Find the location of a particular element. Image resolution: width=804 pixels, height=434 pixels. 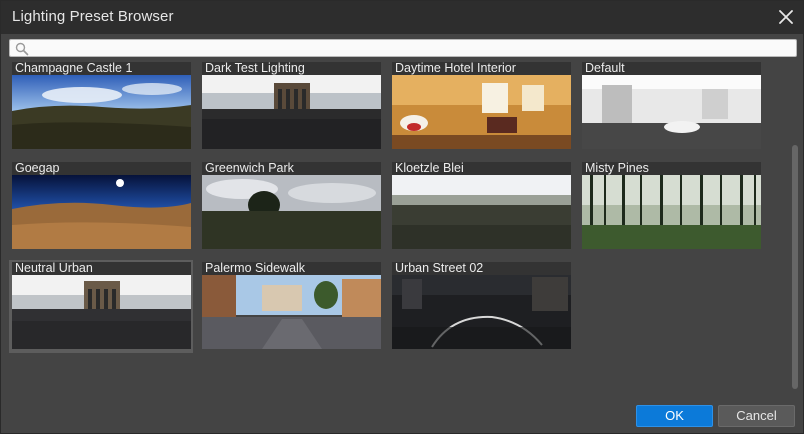

grid-scrollbar is located at coordinates (795, 228).